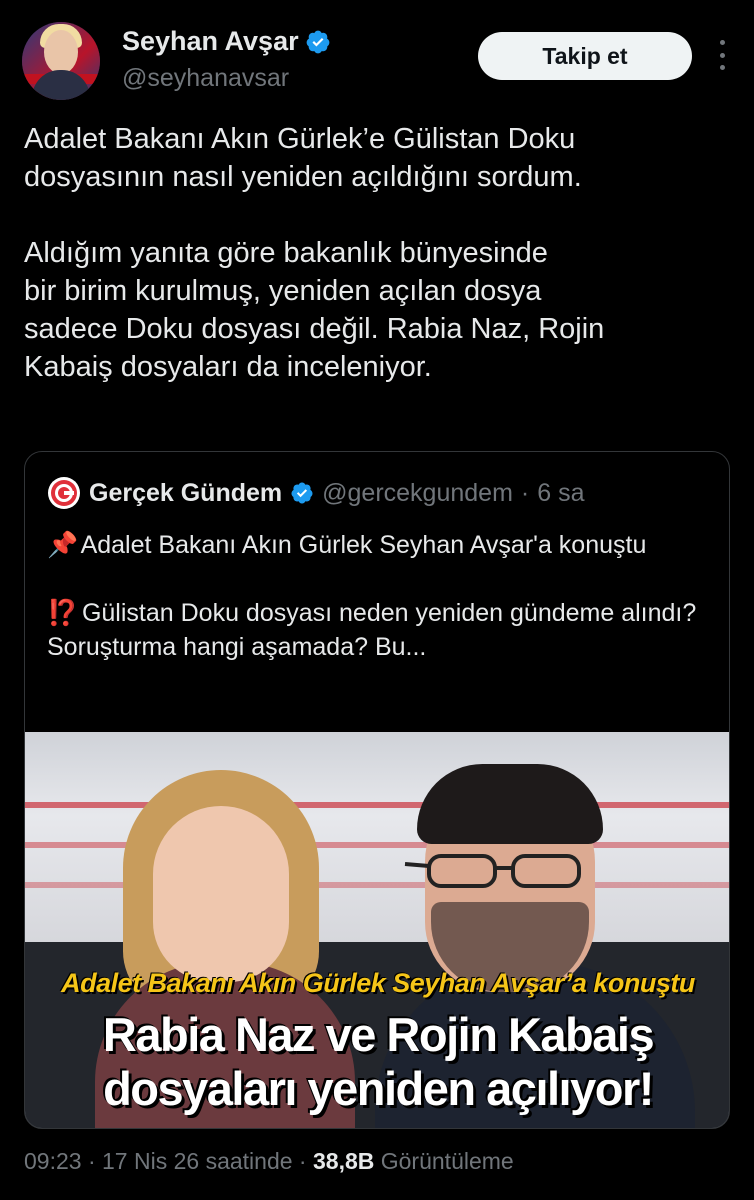  Describe the element at coordinates (63, 613) in the screenshot. I see `exclamation-question-icon: ⁉️` at that location.